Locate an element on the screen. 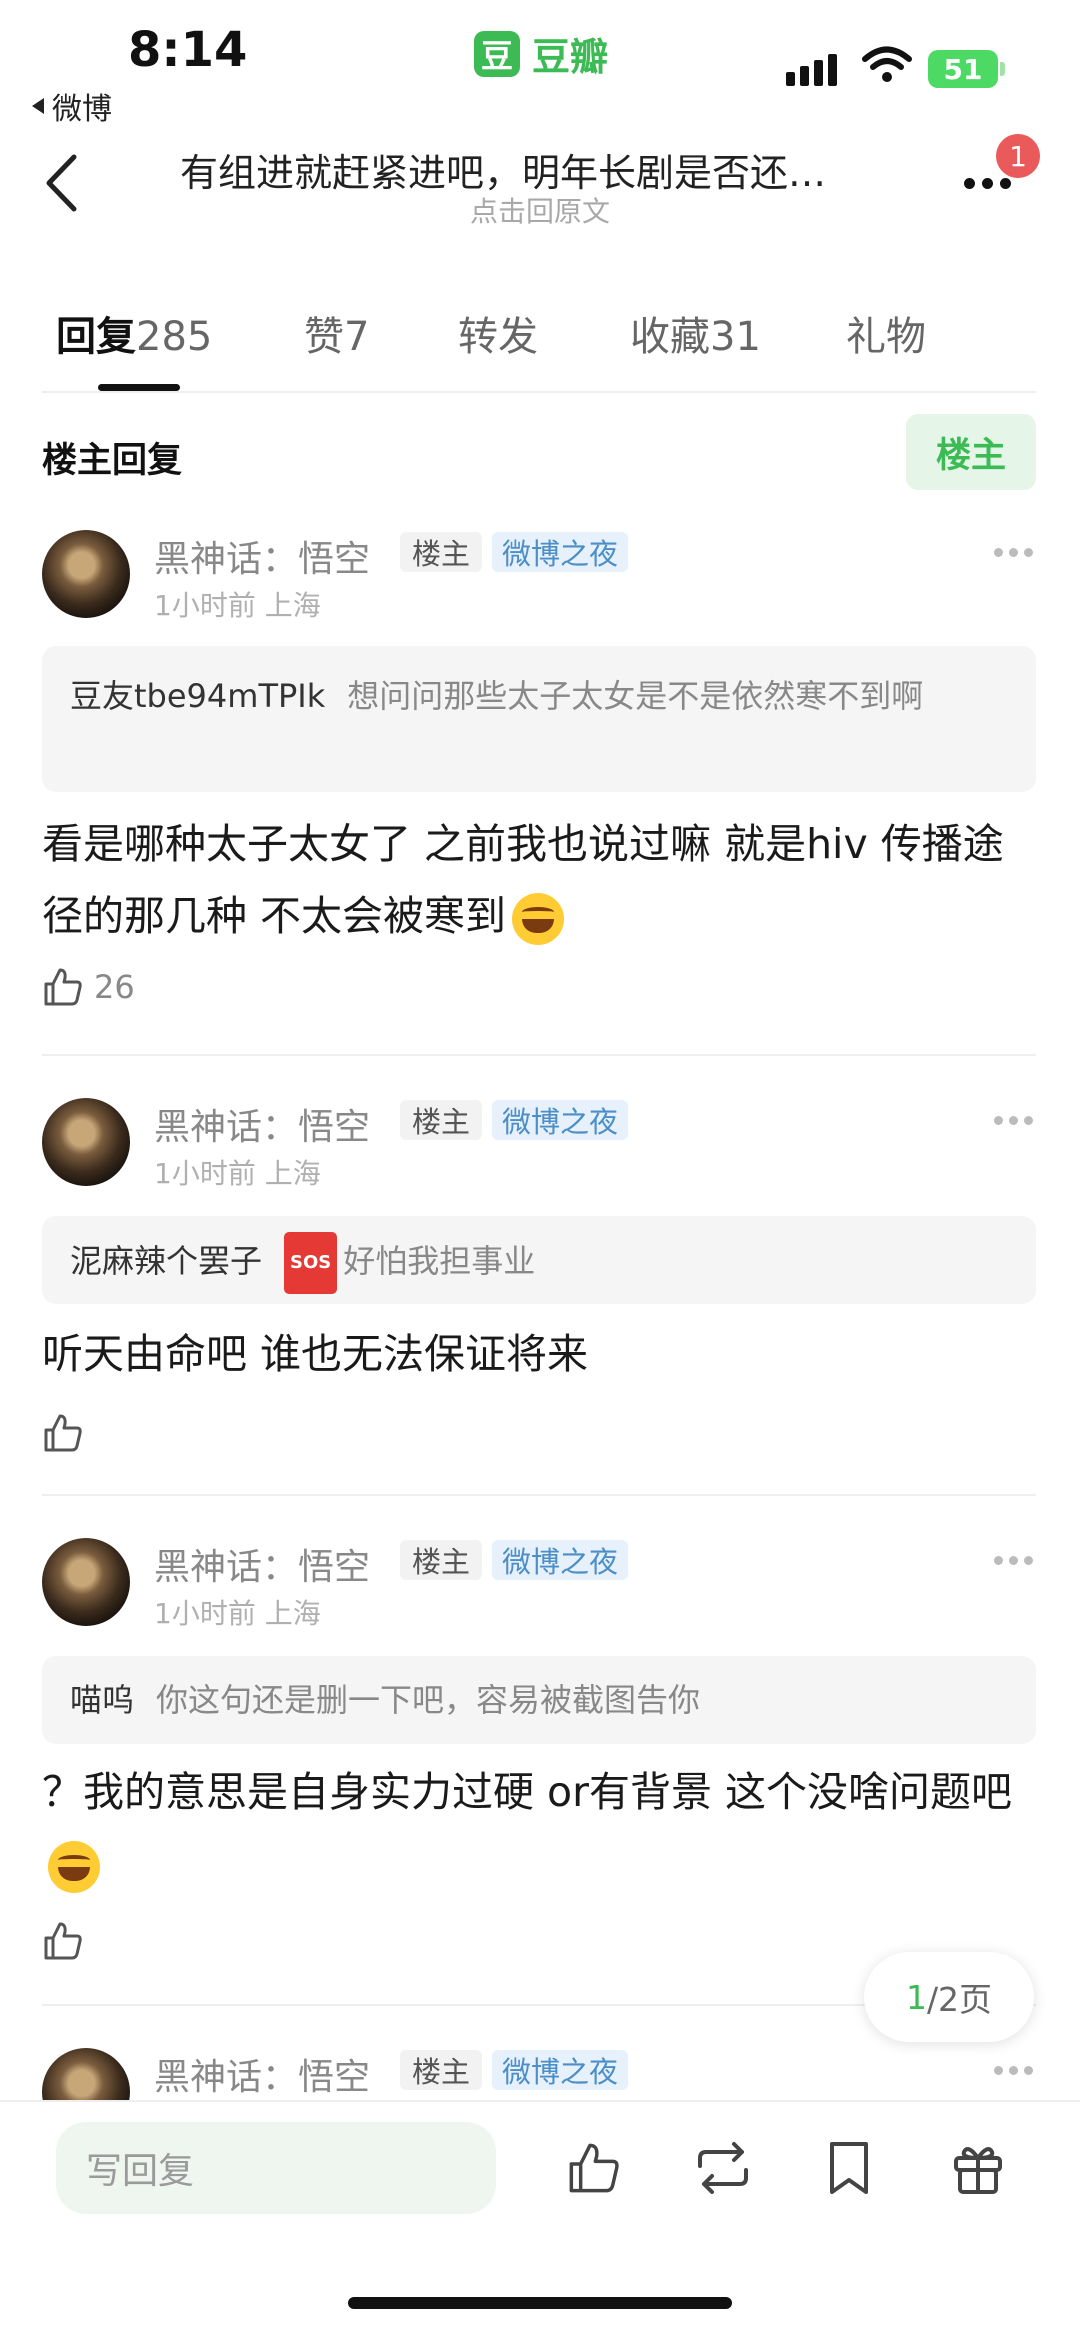 The height and width of the screenshot is (2339, 1080). notification-badge: 1 is located at coordinates (1018, 156).